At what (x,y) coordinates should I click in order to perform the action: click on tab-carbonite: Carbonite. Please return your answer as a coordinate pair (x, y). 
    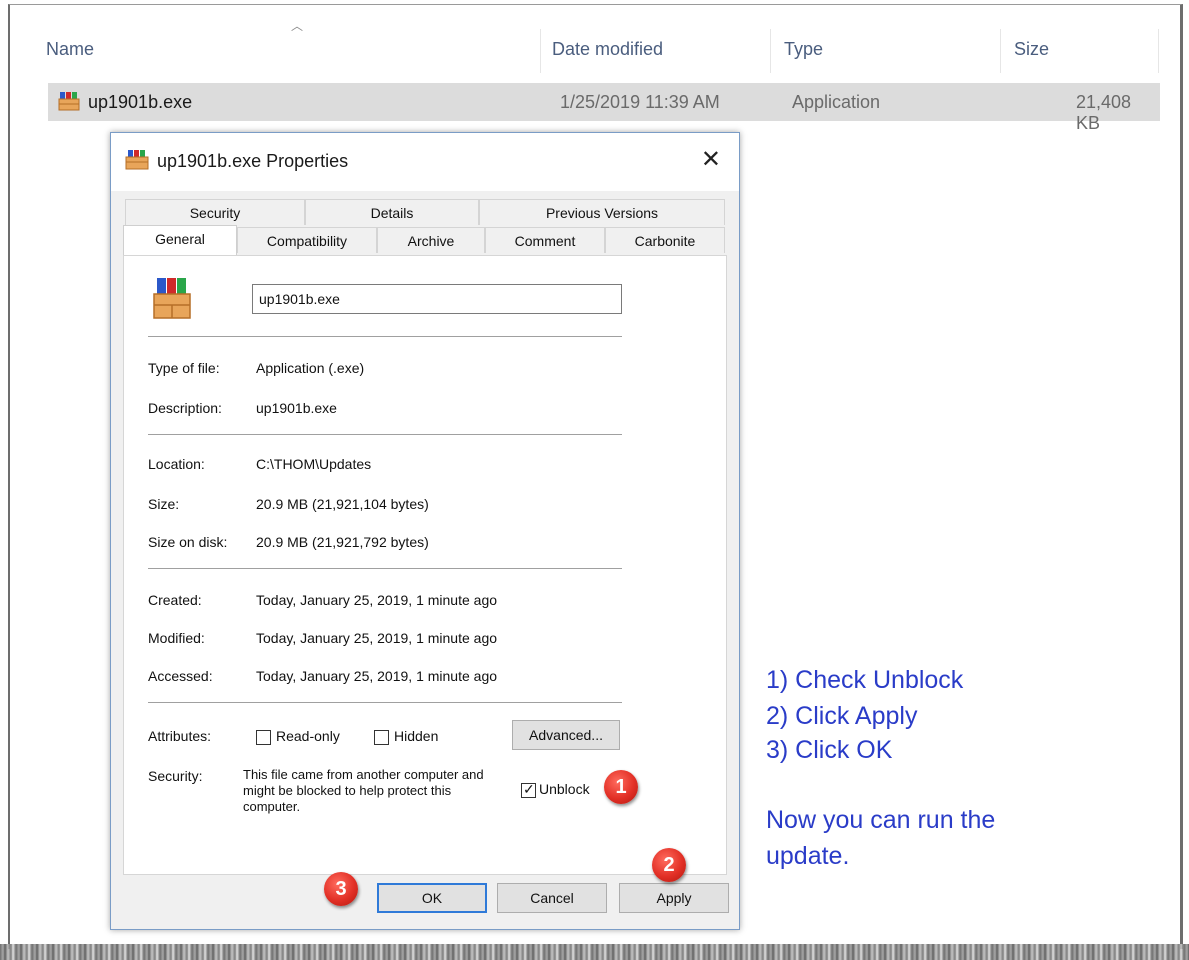
    Looking at the image, I should click on (665, 240).